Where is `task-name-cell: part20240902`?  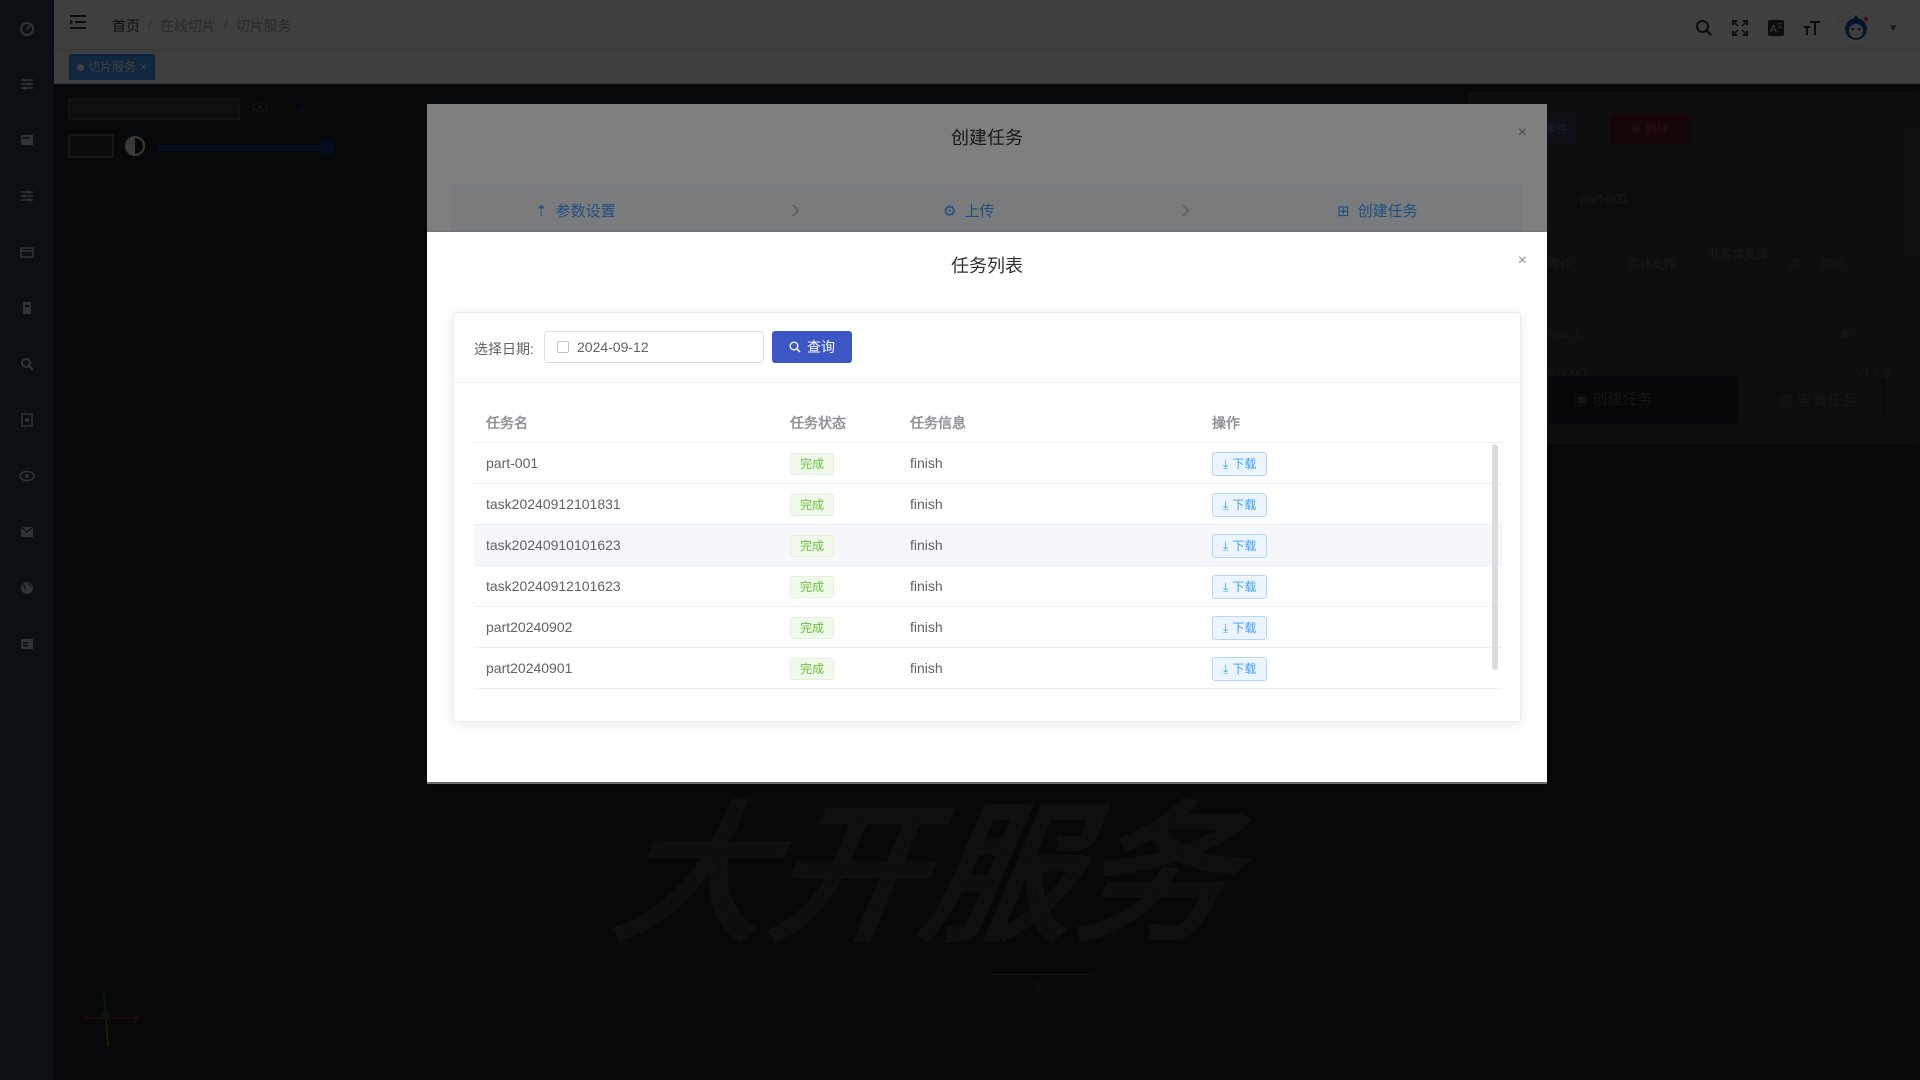 task-name-cell: part20240902 is located at coordinates (529, 627).